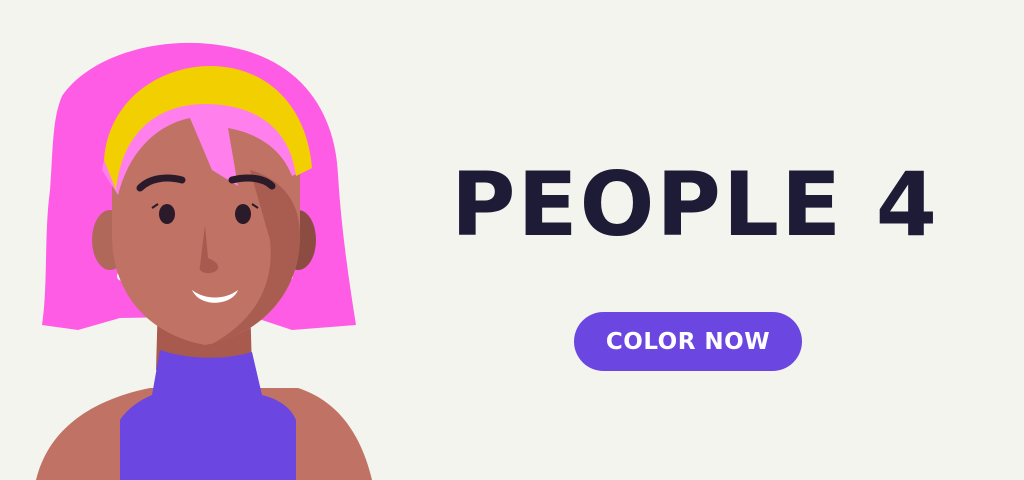  I want to click on left-eye, so click(167, 214).